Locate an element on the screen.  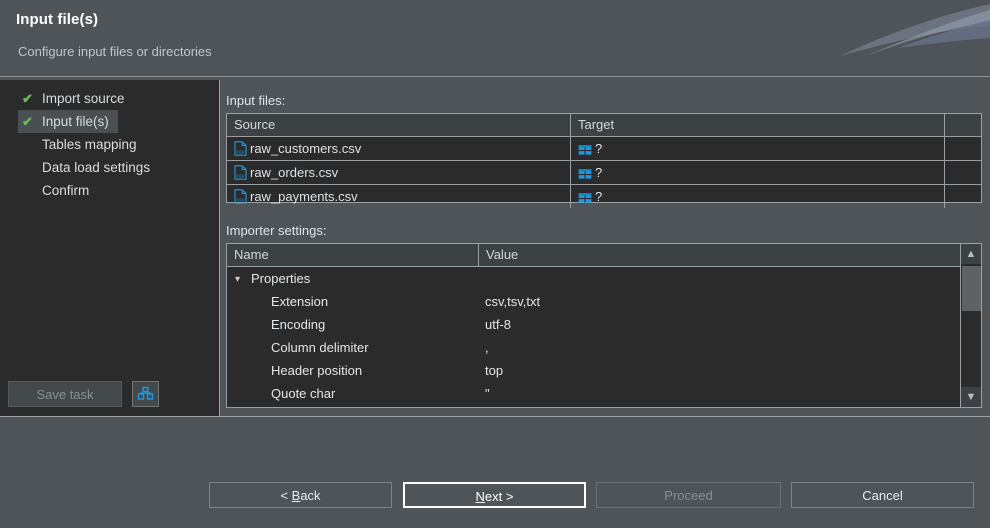
column-header-value: Value is located at coordinates (719, 255).